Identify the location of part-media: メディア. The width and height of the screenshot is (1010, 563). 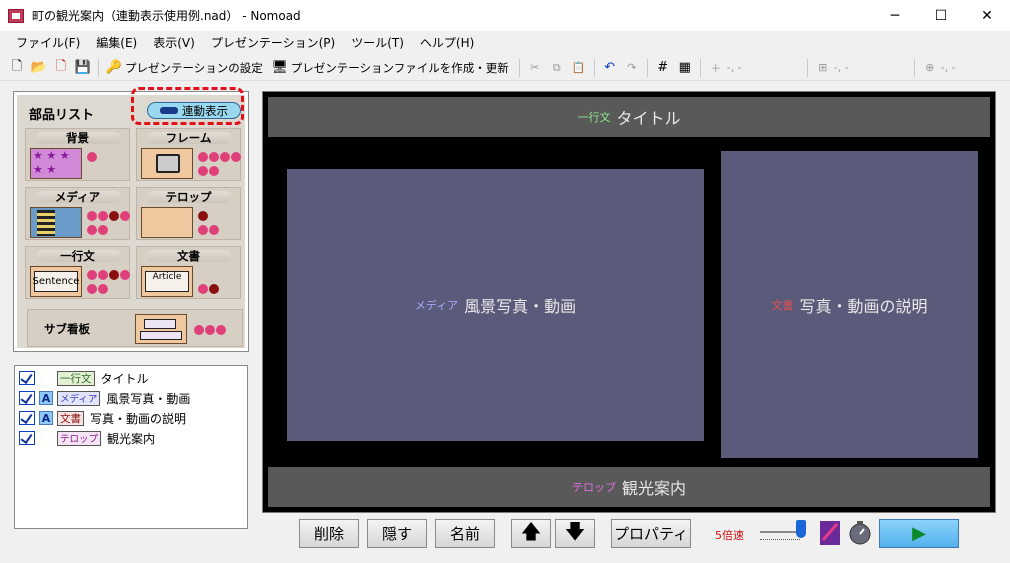
(77, 213).